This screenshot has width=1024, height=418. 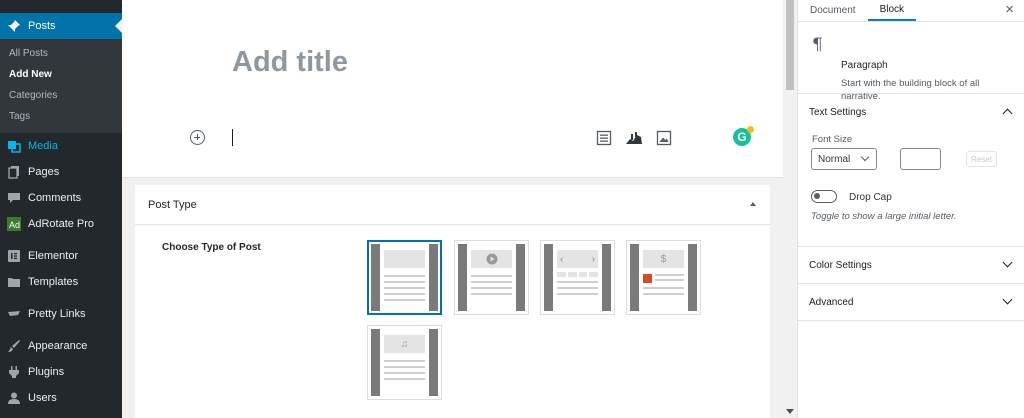 What do you see at coordinates (1007, 113) in the screenshot?
I see `chevron-up-icon` at bounding box center [1007, 113].